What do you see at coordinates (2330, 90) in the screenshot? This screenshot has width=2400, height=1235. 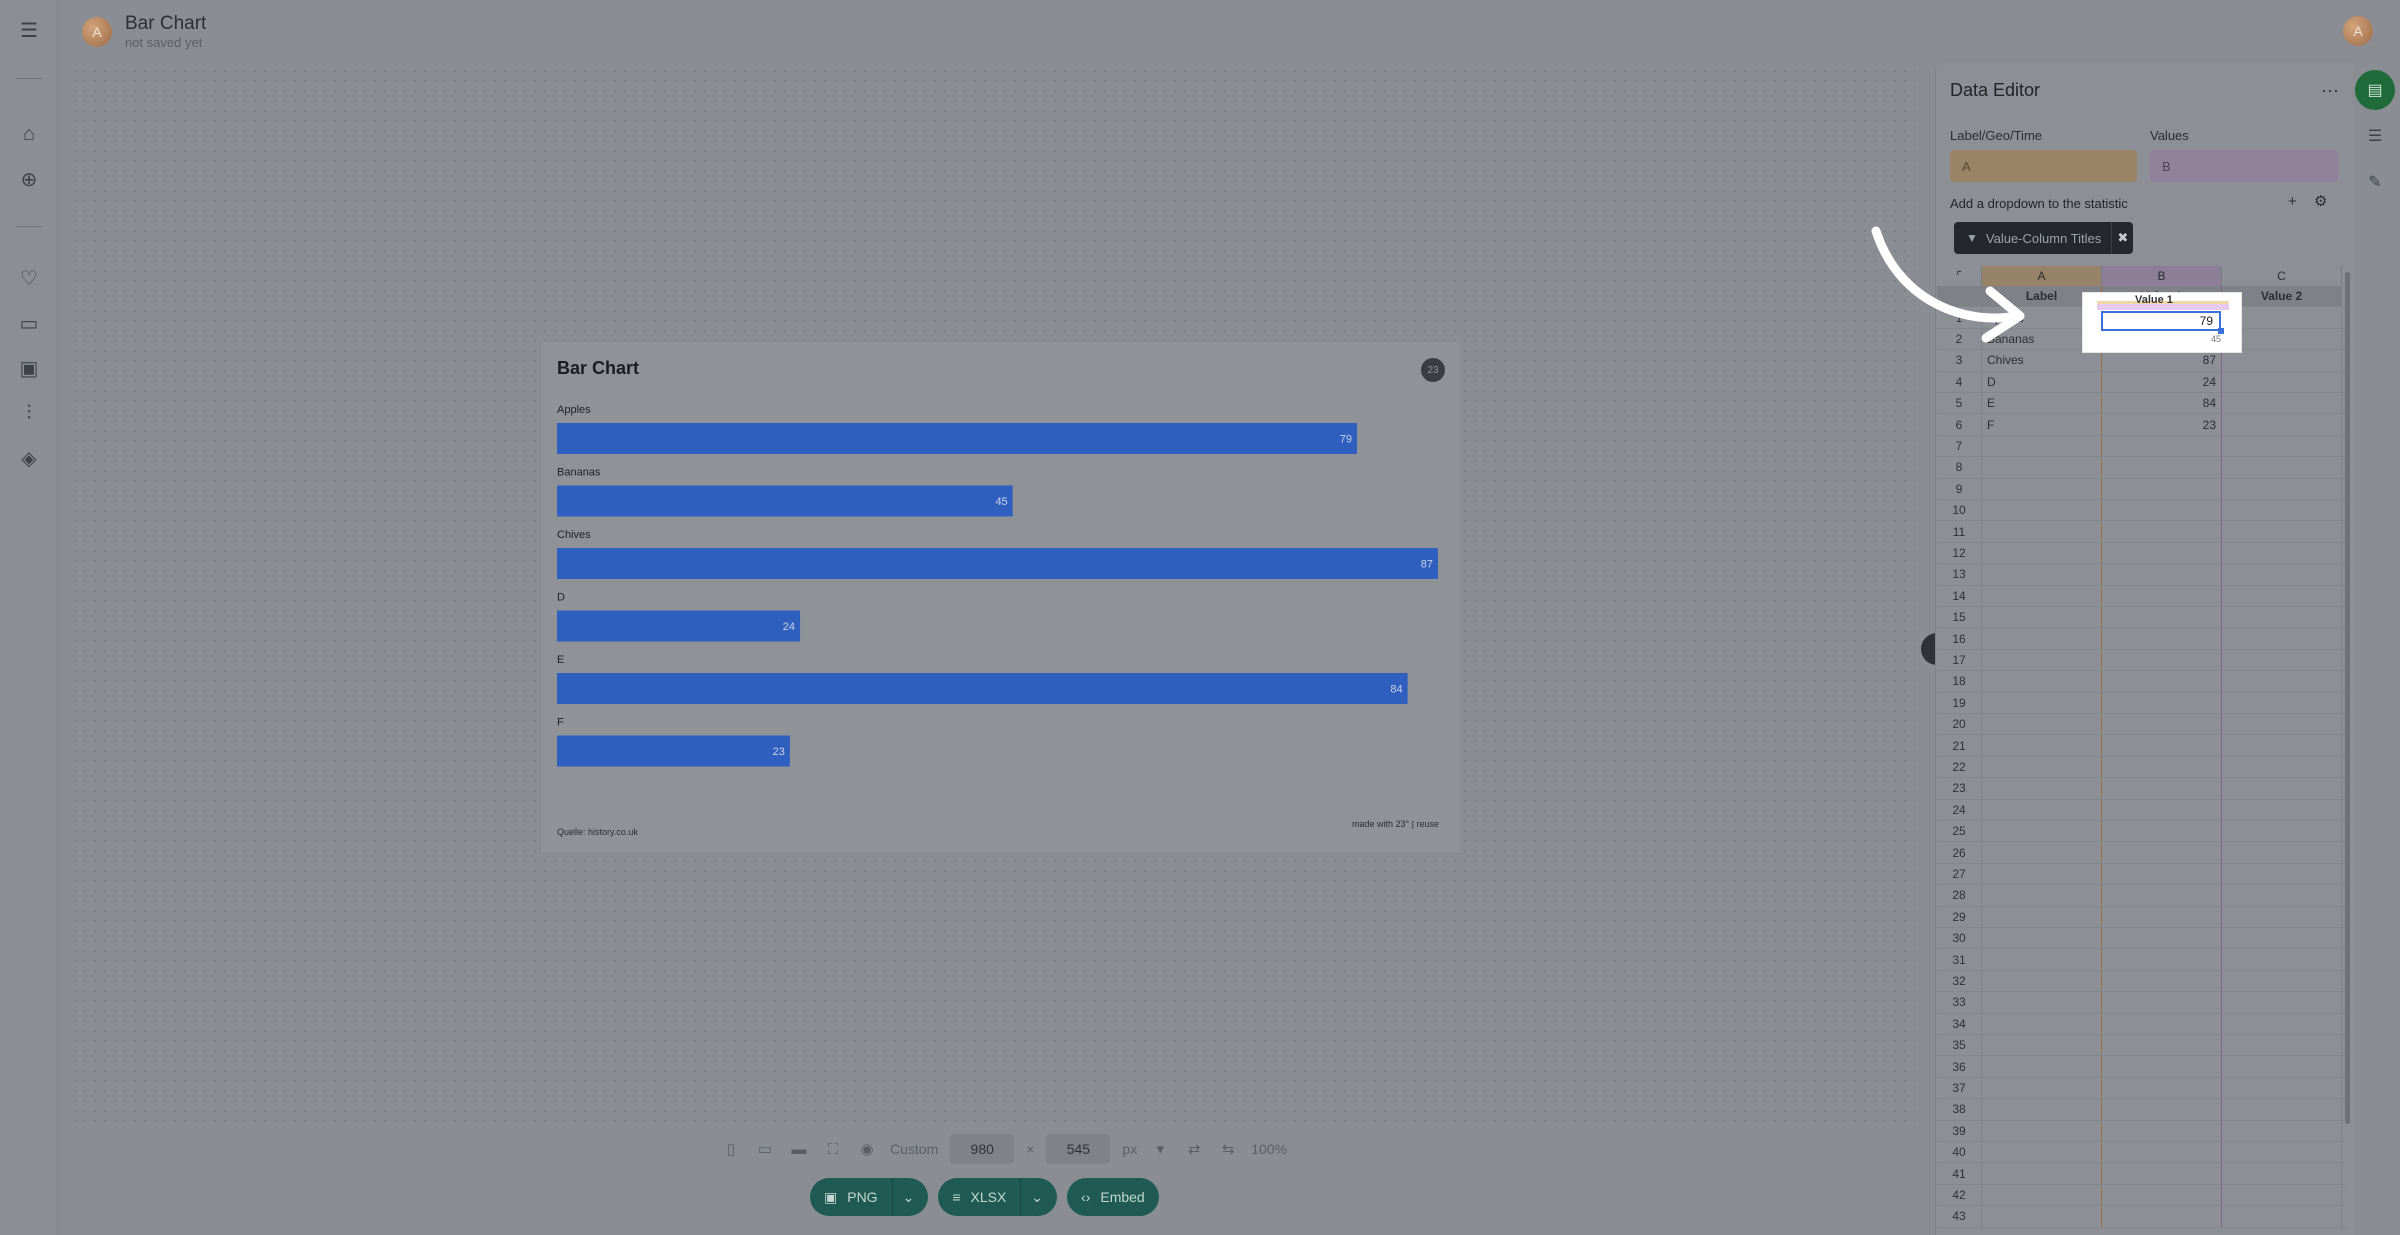 I see `more-options-icon: ···` at bounding box center [2330, 90].